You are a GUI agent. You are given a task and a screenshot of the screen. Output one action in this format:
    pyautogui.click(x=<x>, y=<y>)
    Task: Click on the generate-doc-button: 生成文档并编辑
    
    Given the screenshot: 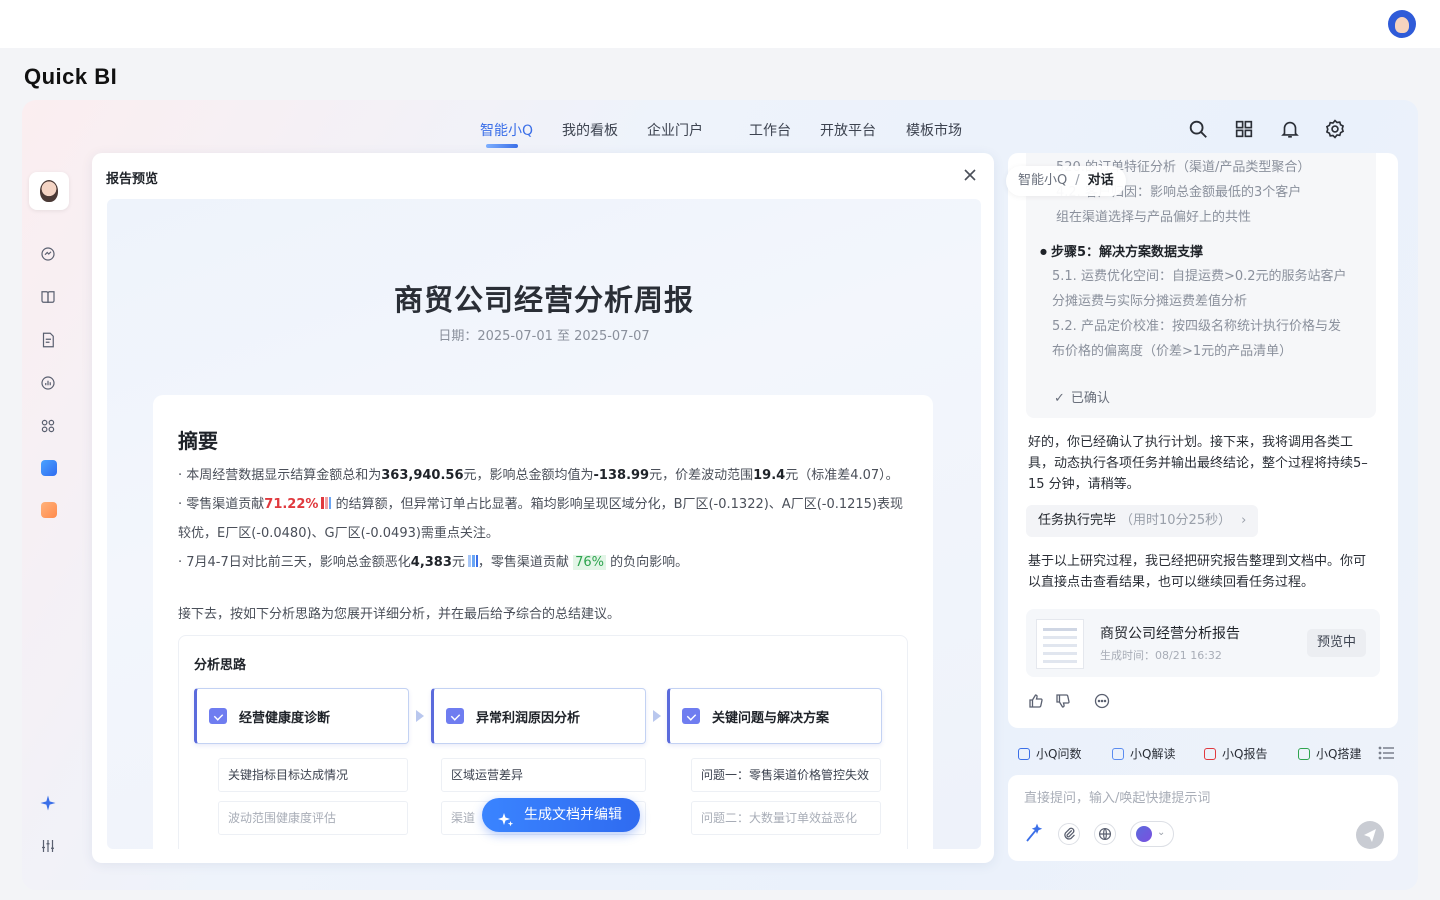 What is the action you would take?
    pyautogui.click(x=561, y=815)
    